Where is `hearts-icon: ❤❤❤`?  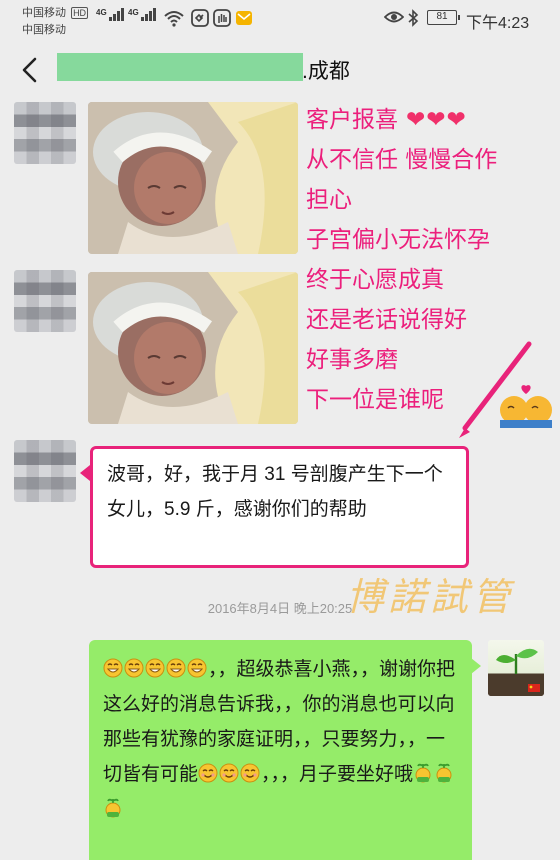
hearts-icon: ❤❤❤ is located at coordinates (436, 120).